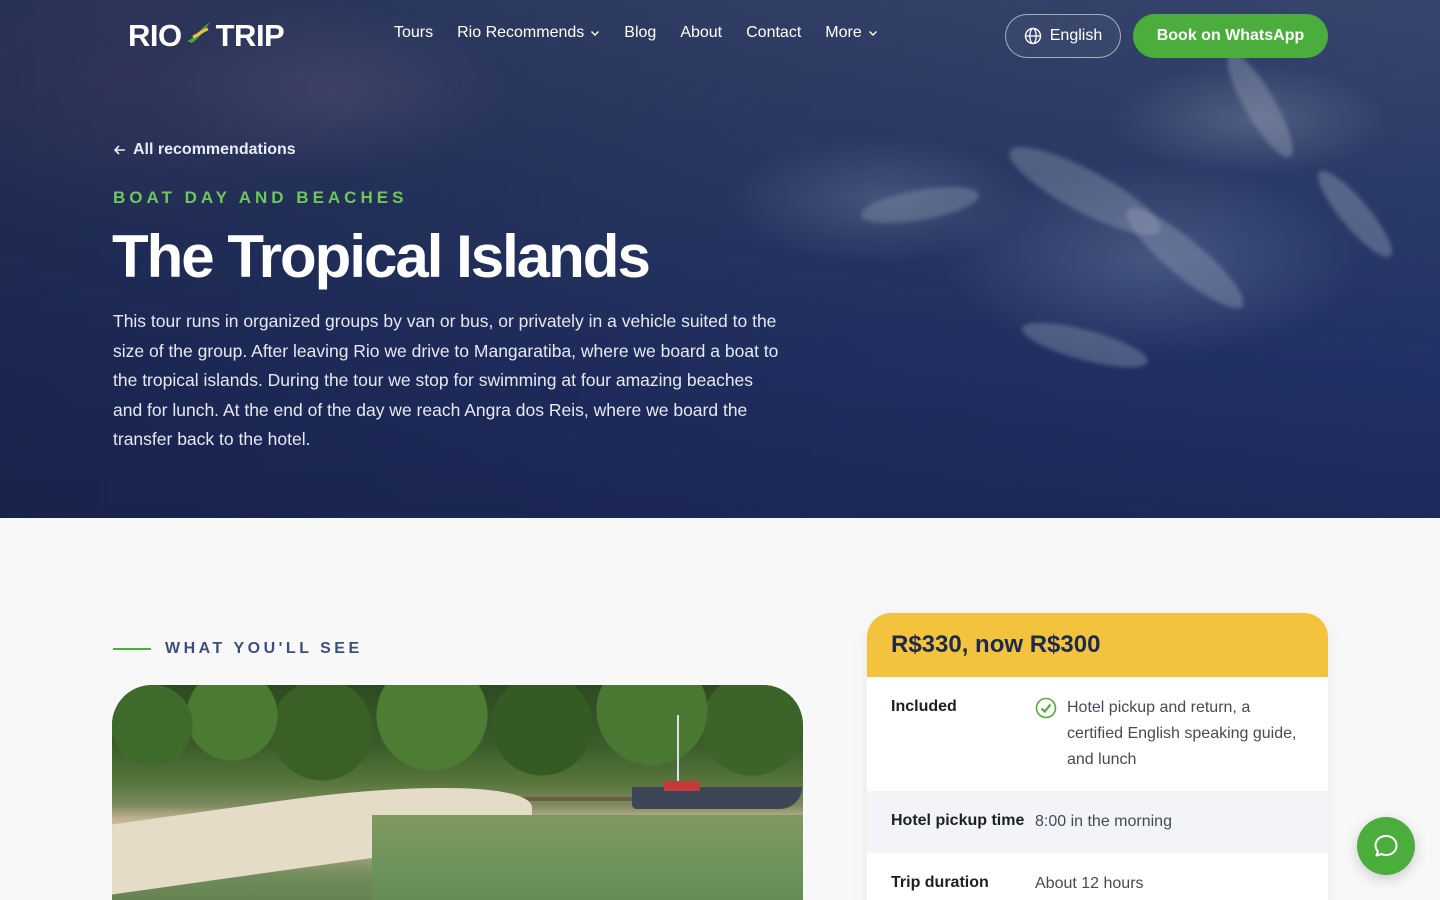  Describe the element at coordinates (678, 750) in the screenshot. I see `photo-mast` at that location.